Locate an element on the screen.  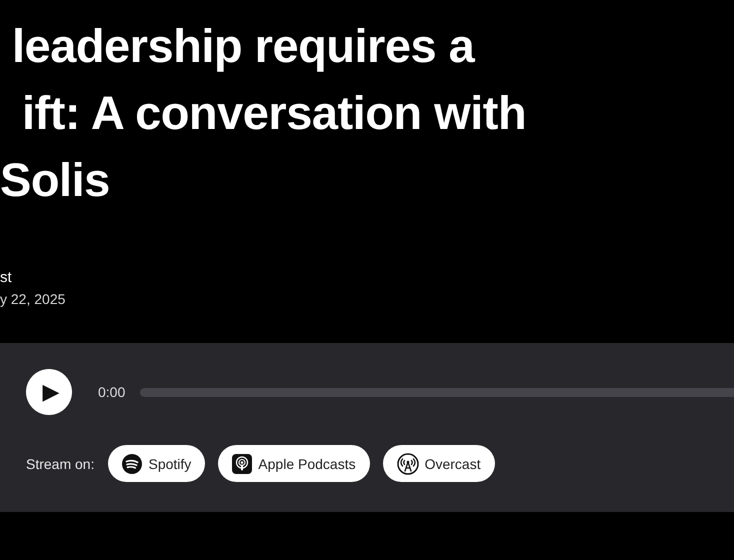
spotify-icon is located at coordinates (132, 464).